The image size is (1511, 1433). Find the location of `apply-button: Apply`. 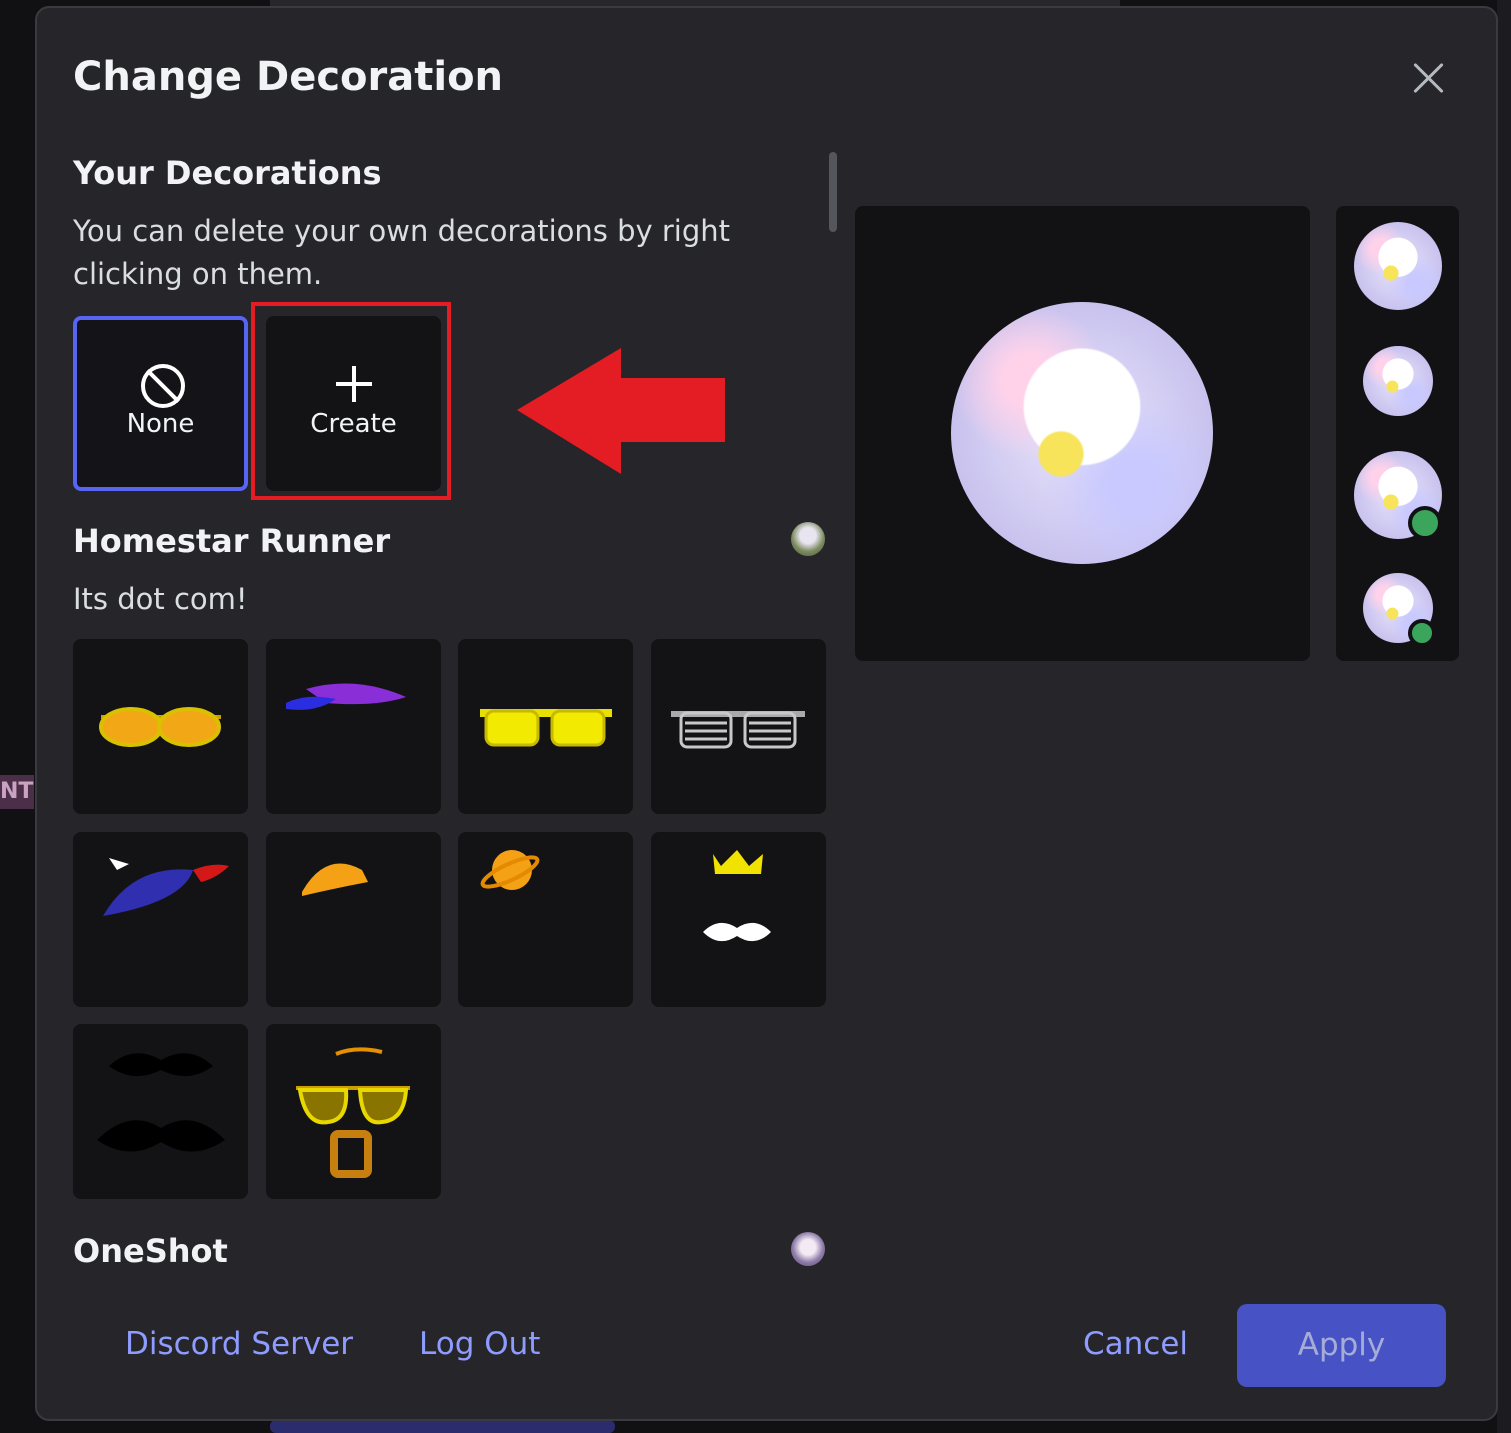

apply-button: Apply is located at coordinates (1341, 1345).